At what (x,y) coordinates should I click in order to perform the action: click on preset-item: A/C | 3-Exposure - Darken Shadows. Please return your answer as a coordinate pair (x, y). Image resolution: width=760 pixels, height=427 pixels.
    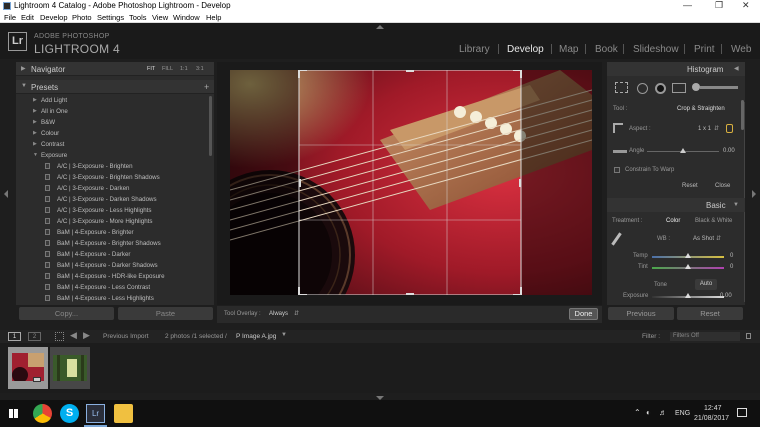
    Looking at the image, I should click on (115, 199).